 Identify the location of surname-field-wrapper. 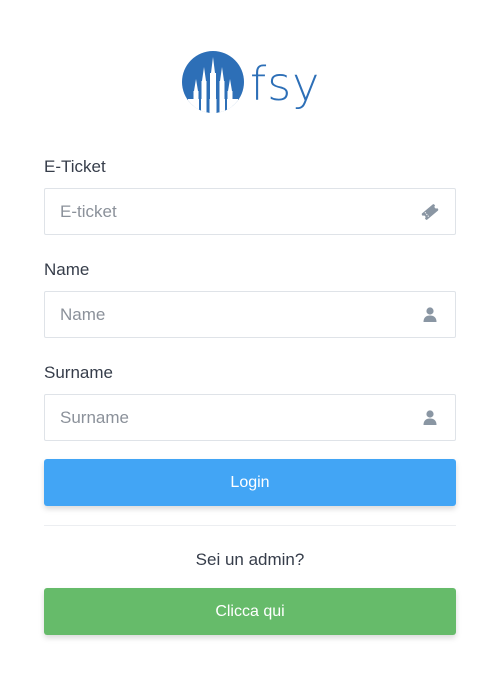
(250, 417).